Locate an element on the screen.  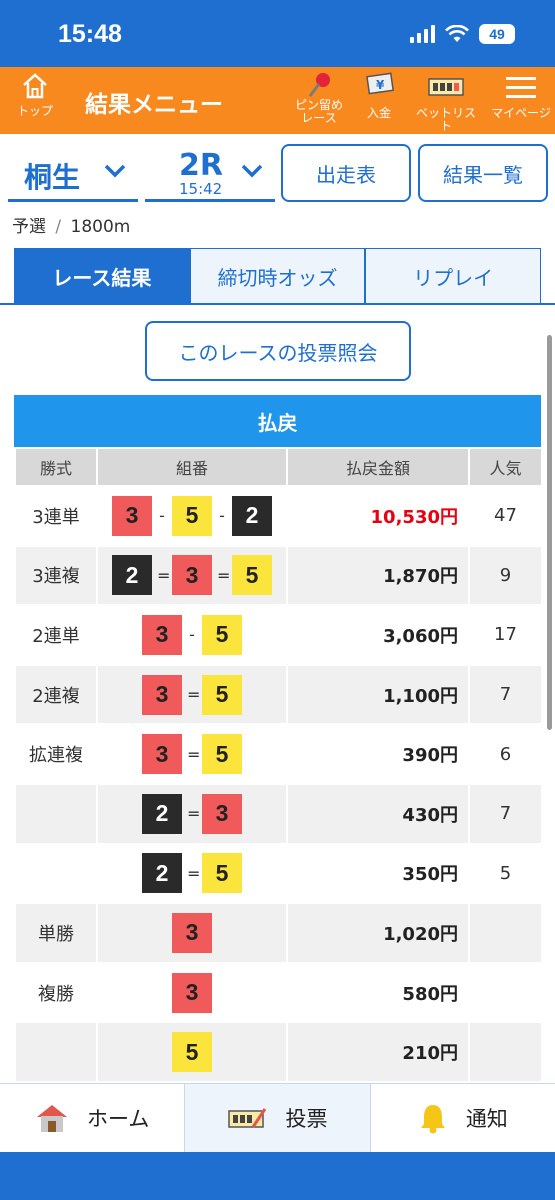
combination: 5 is located at coordinates (192, 1052).